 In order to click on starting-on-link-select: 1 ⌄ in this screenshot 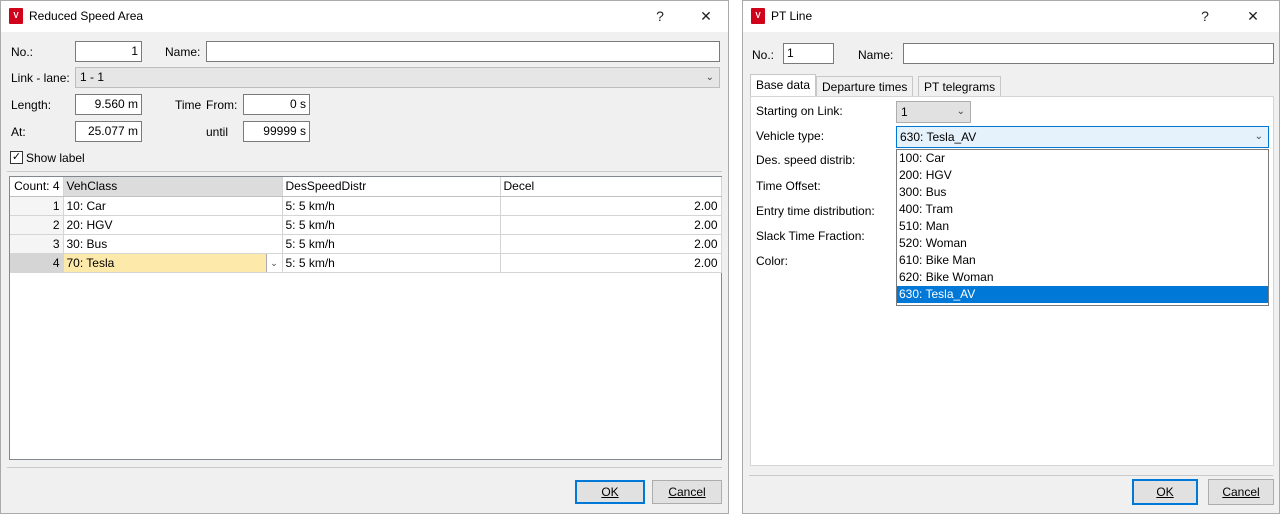, I will do `click(933, 112)`.